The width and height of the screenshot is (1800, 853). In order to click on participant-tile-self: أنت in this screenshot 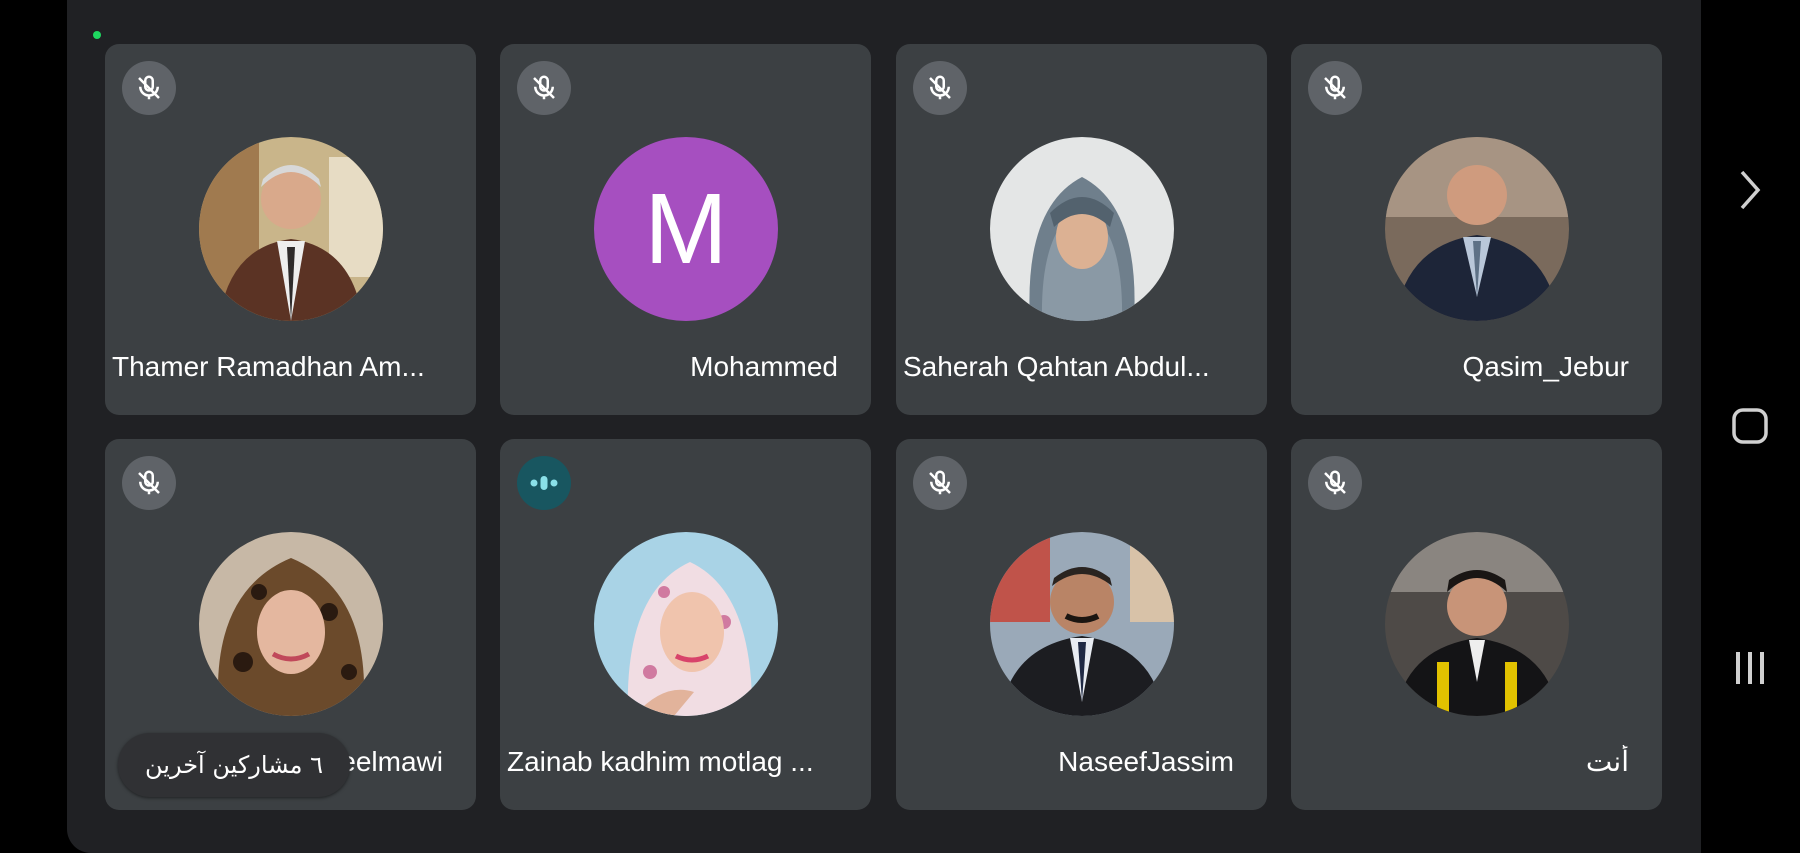, I will do `click(1476, 624)`.